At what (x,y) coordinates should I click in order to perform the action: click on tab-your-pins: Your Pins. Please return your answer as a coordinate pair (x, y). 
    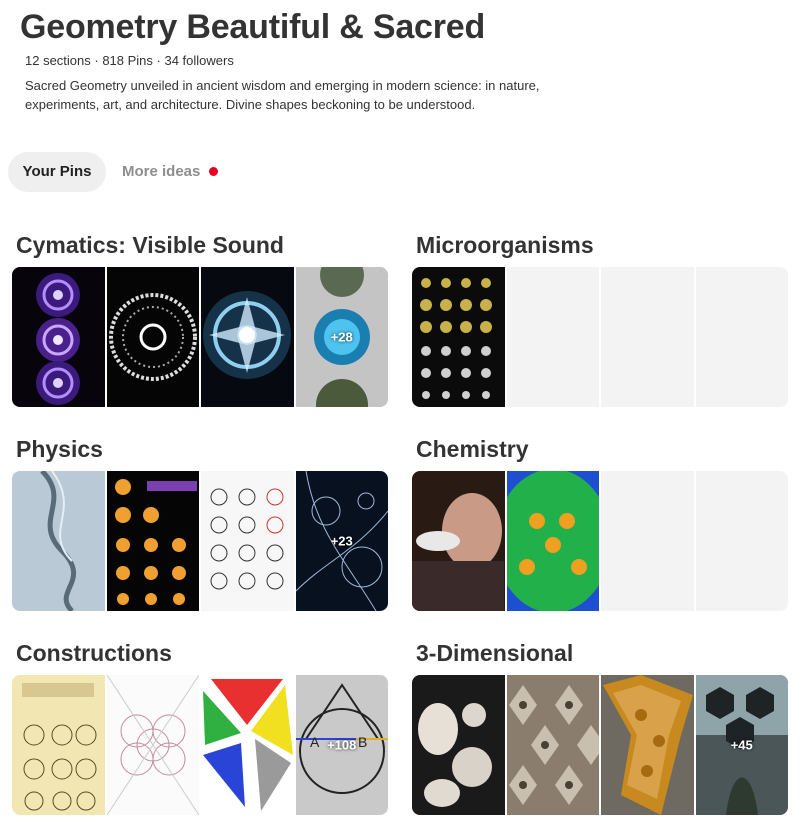
    Looking at the image, I should click on (57, 172).